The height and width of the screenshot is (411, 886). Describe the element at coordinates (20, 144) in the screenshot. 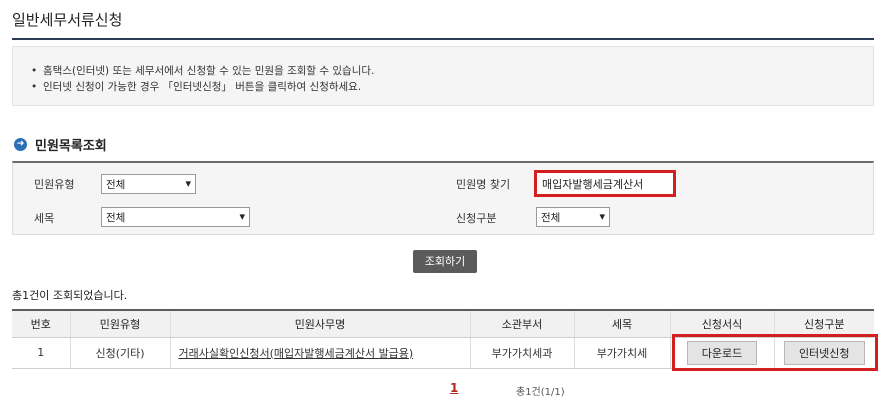

I see `arrow-right-circle-icon: ➜` at that location.